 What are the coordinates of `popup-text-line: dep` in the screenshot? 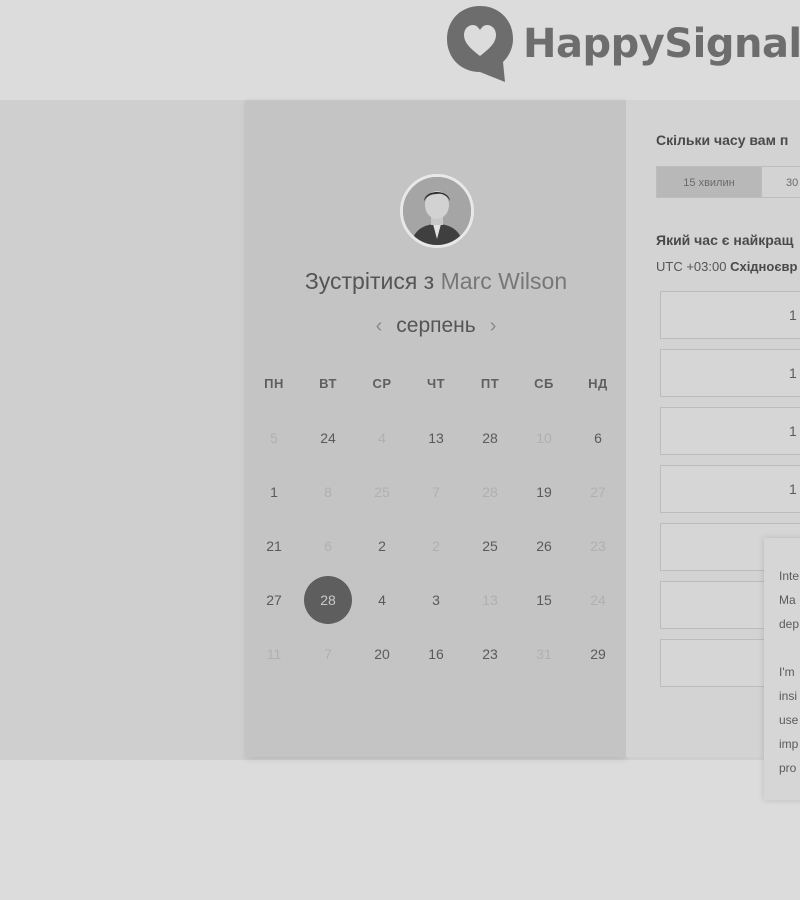 It's located at (789, 624).